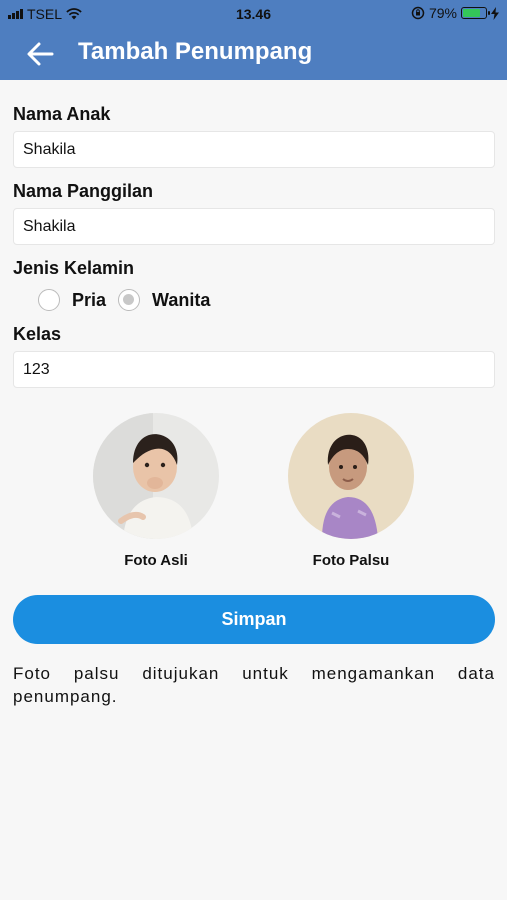 The image size is (507, 900). Describe the element at coordinates (254, 619) in the screenshot. I see `save-button: Simpan` at that location.